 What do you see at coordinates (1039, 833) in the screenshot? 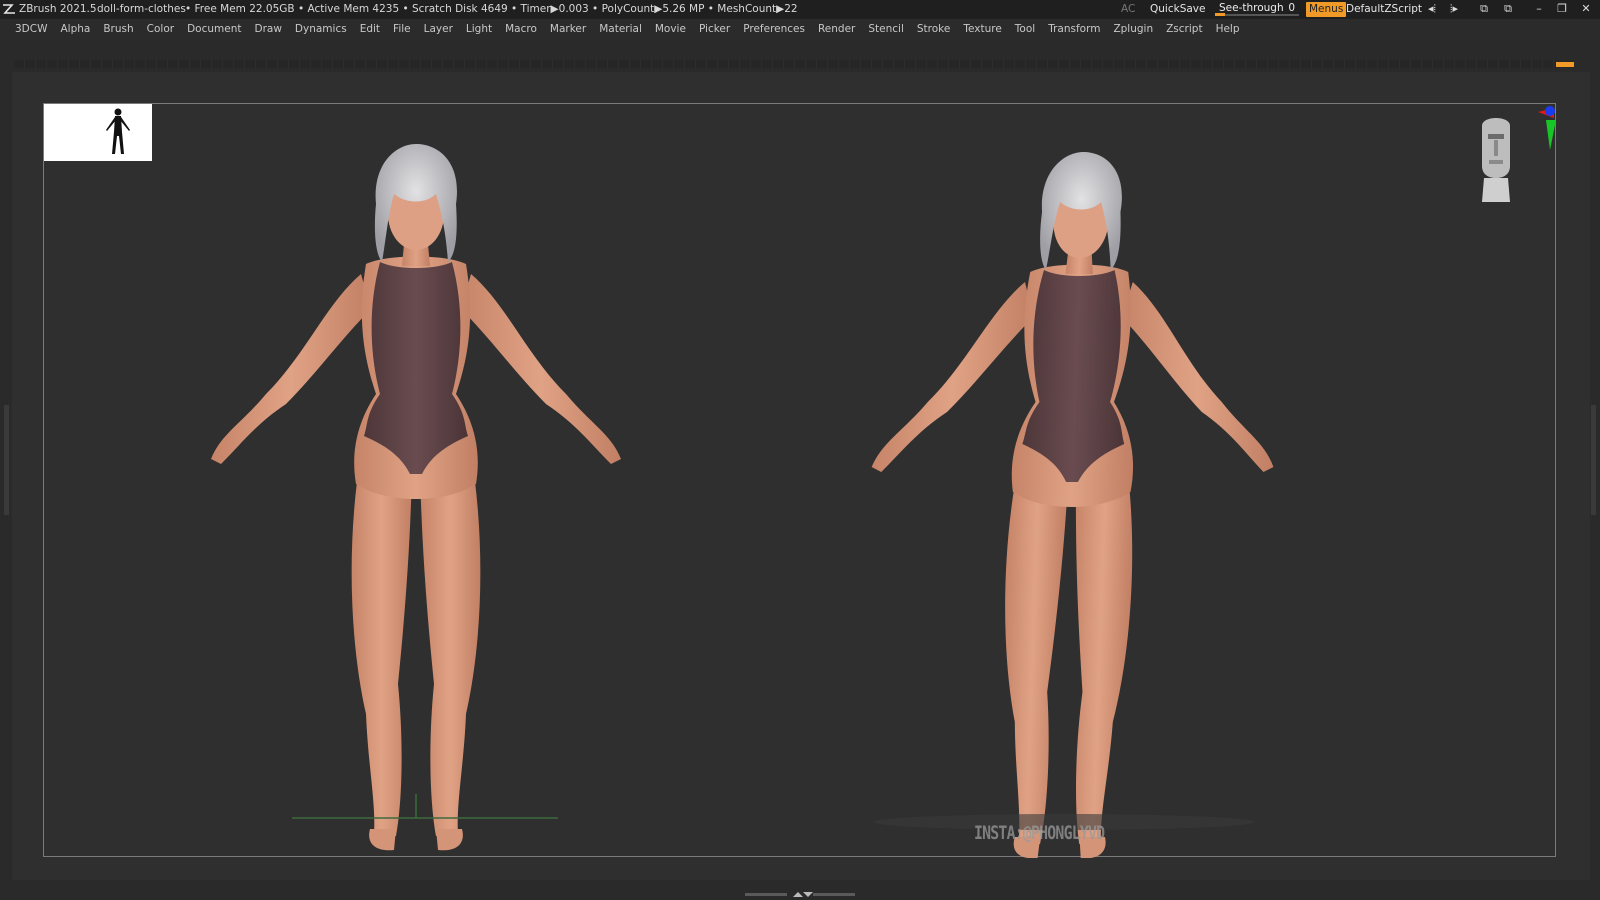
I see `watermark-text: INSTA:@PHONGLYVD` at bounding box center [1039, 833].